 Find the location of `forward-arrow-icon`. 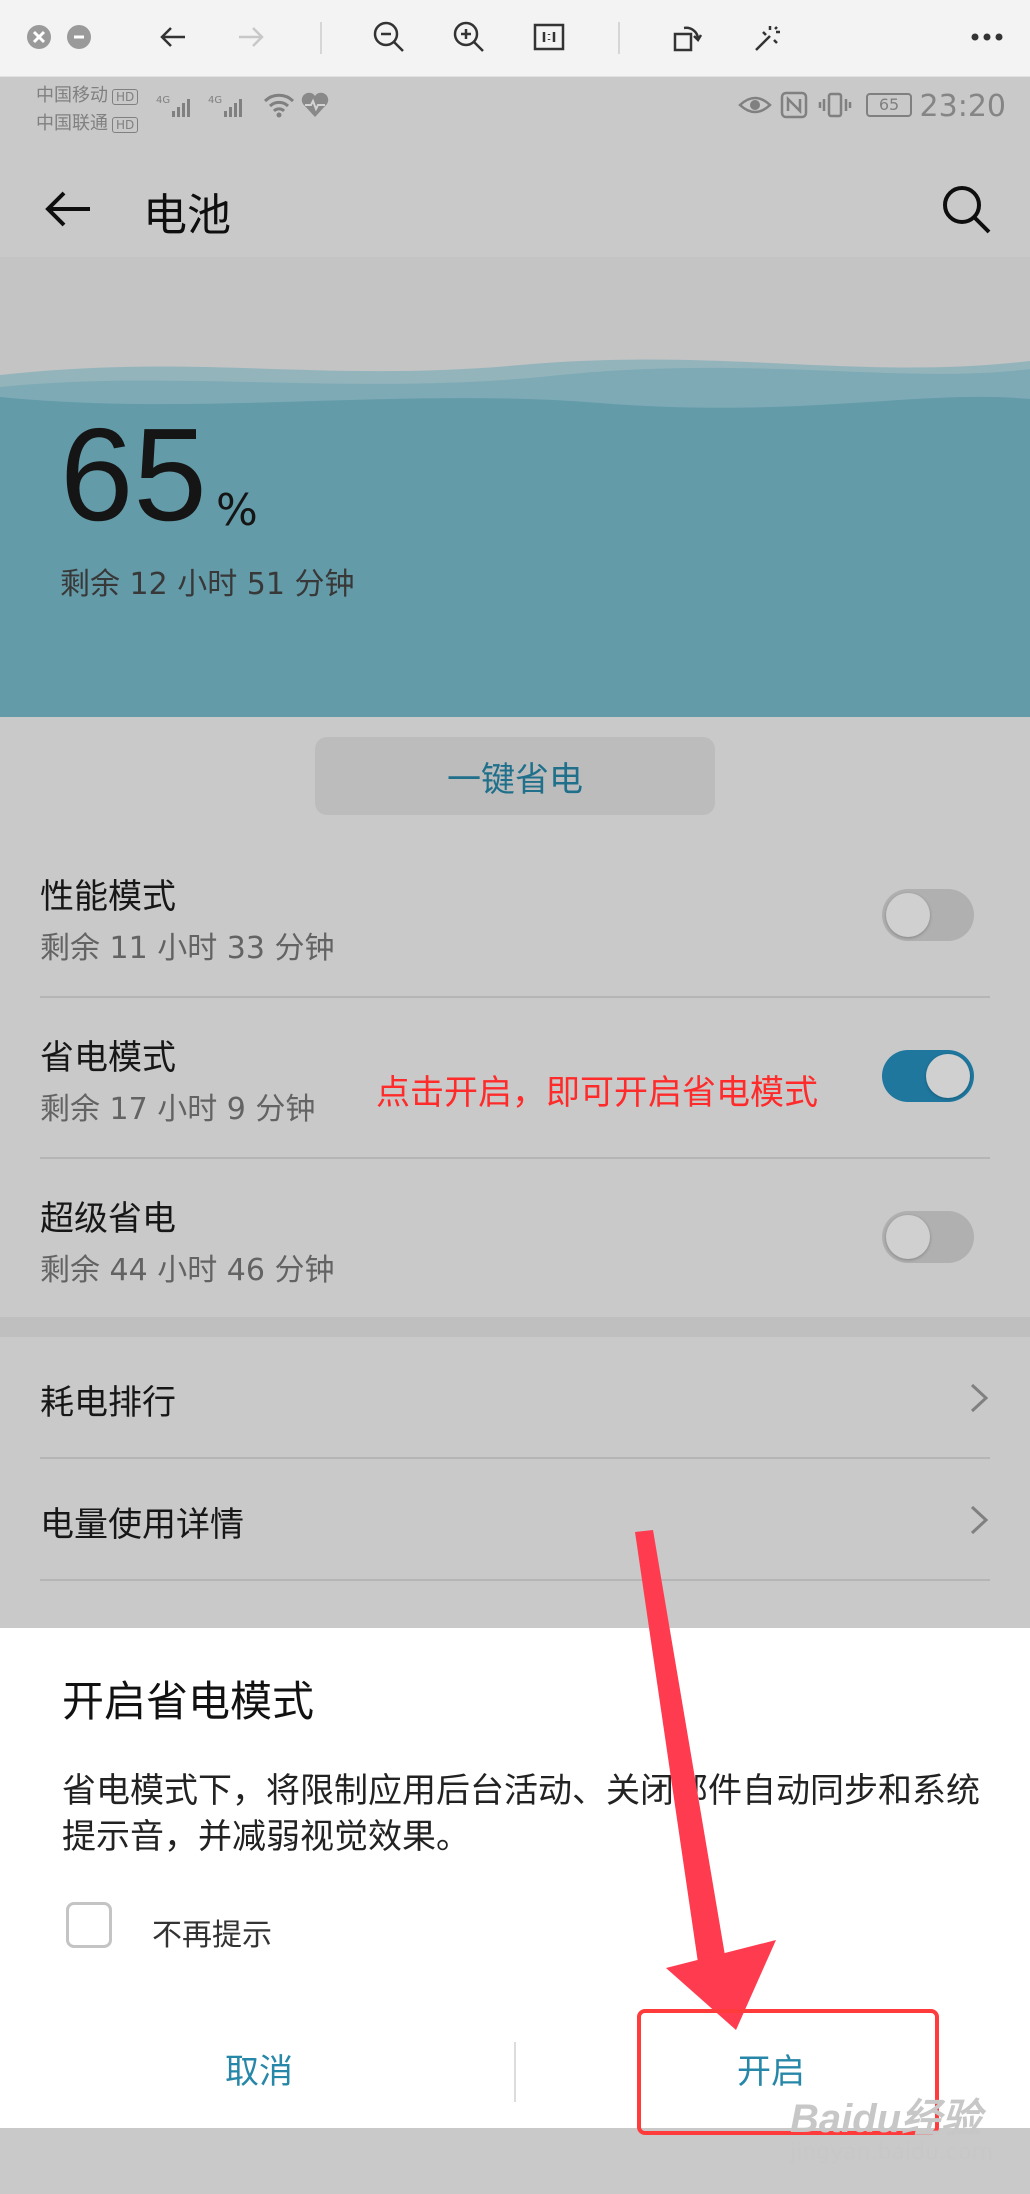

forward-arrow-icon is located at coordinates (251, 37).